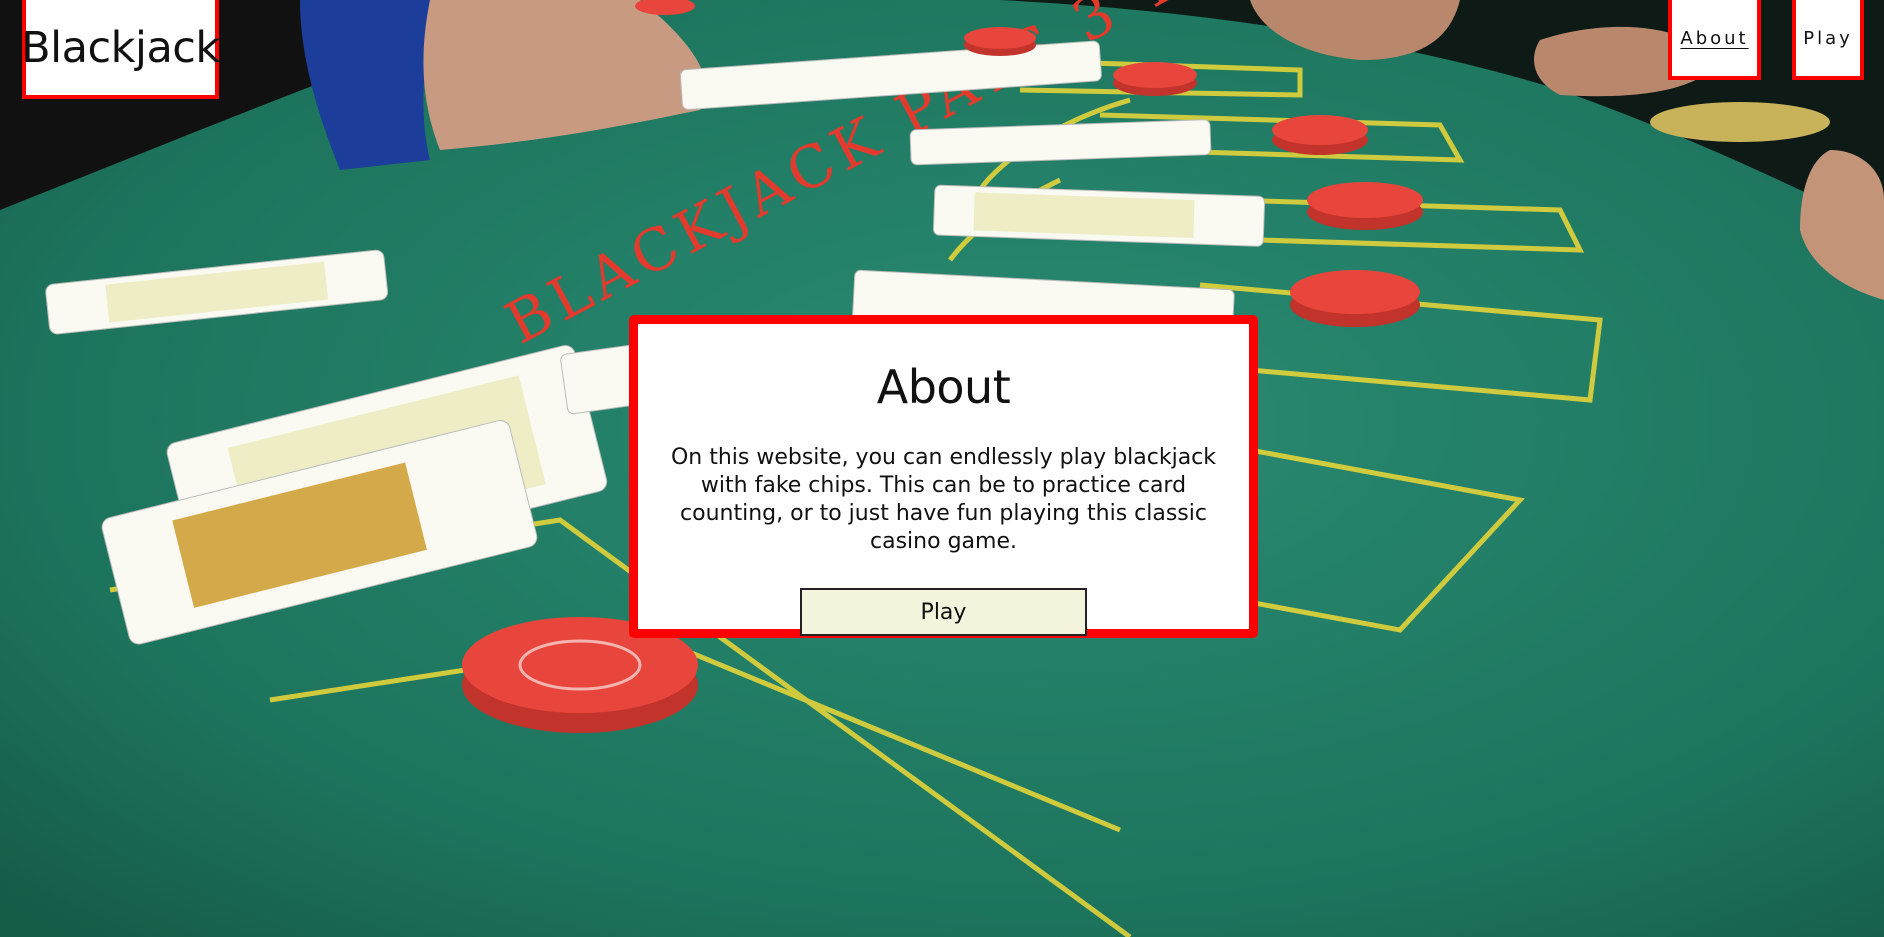  What do you see at coordinates (943, 612) in the screenshot?
I see `play-button: Play` at bounding box center [943, 612].